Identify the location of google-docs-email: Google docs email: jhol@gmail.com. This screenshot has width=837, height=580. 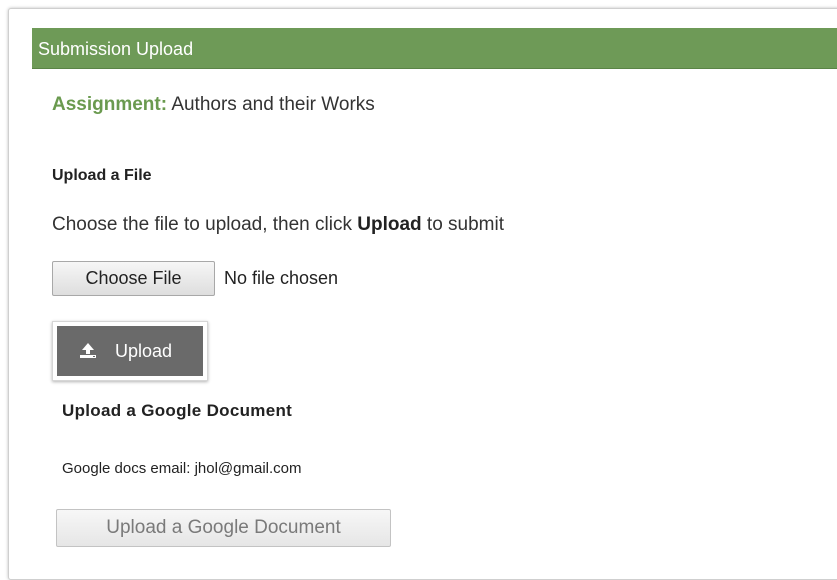
(182, 468).